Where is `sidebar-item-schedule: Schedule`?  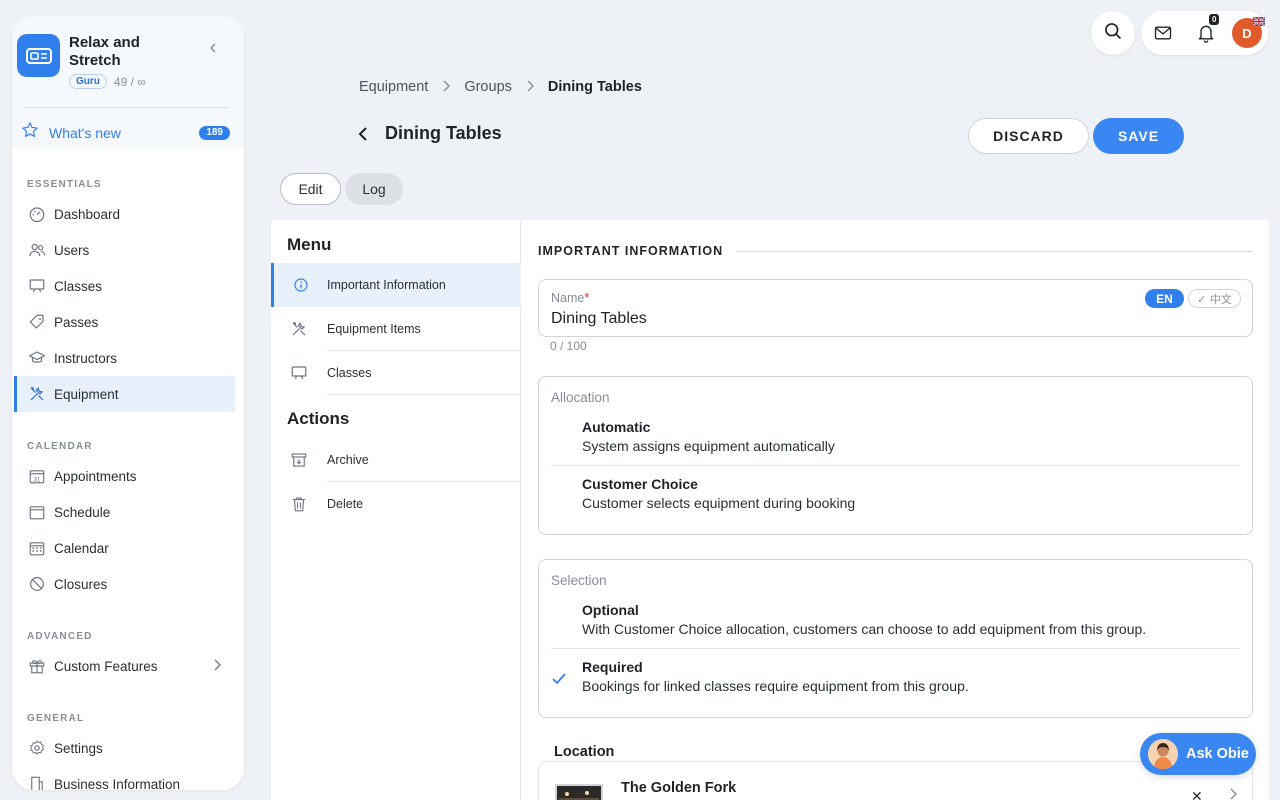
sidebar-item-schedule: Schedule is located at coordinates (124, 512).